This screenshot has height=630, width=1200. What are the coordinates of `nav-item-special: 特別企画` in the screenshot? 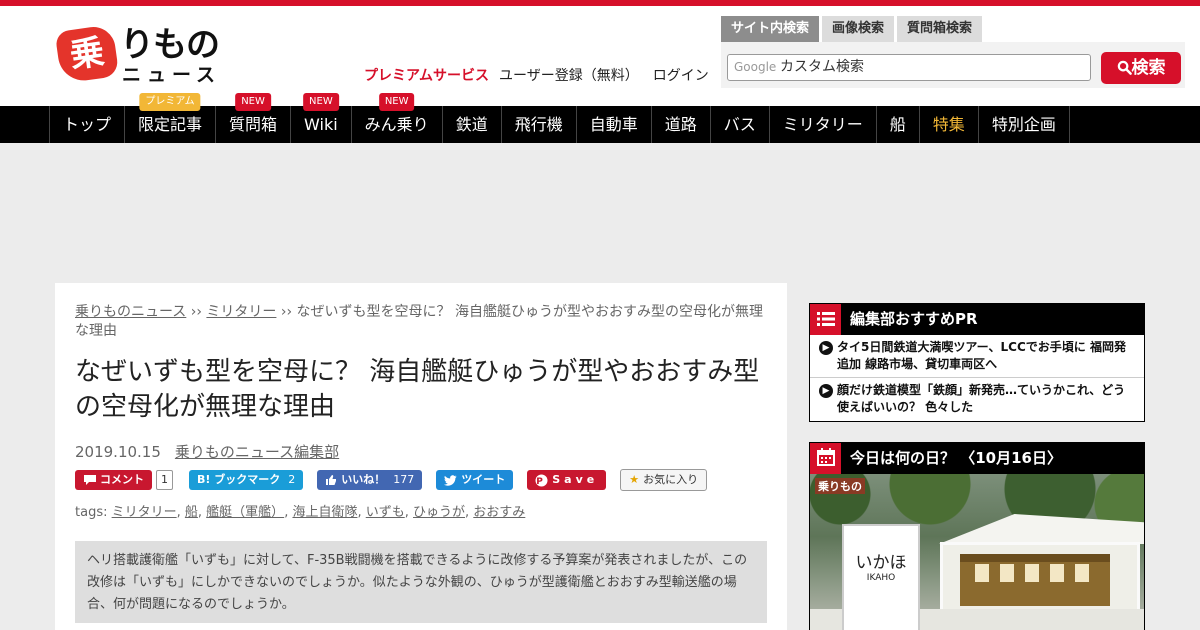 It's located at (1024, 124).